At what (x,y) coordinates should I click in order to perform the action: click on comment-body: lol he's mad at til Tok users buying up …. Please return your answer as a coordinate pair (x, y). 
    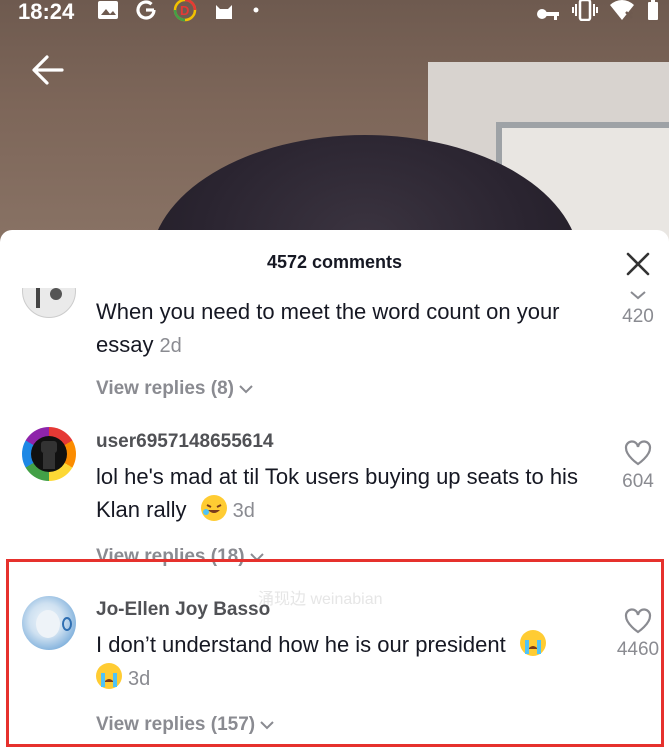
    Looking at the image, I should click on (337, 493).